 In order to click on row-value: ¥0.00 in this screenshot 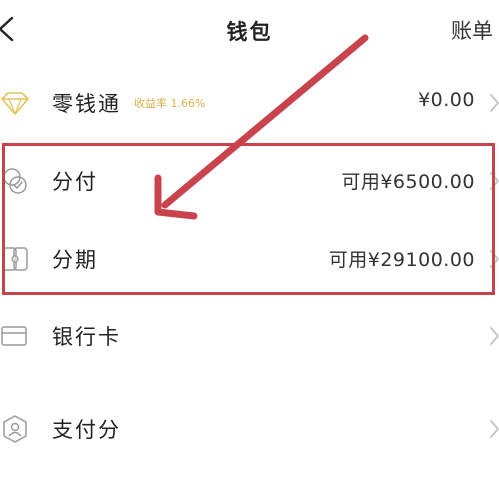, I will do `click(446, 100)`.